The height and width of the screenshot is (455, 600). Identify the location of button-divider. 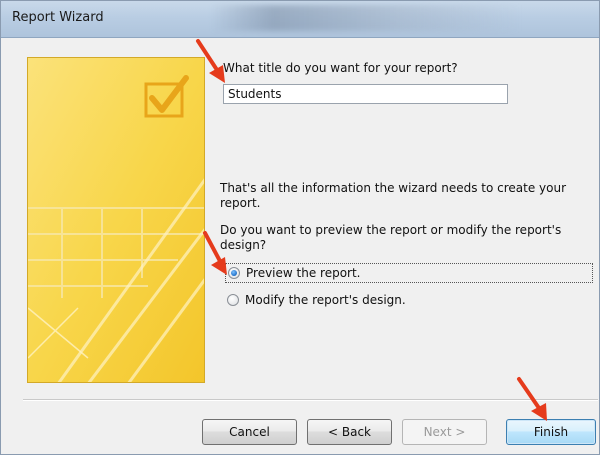
(310, 400).